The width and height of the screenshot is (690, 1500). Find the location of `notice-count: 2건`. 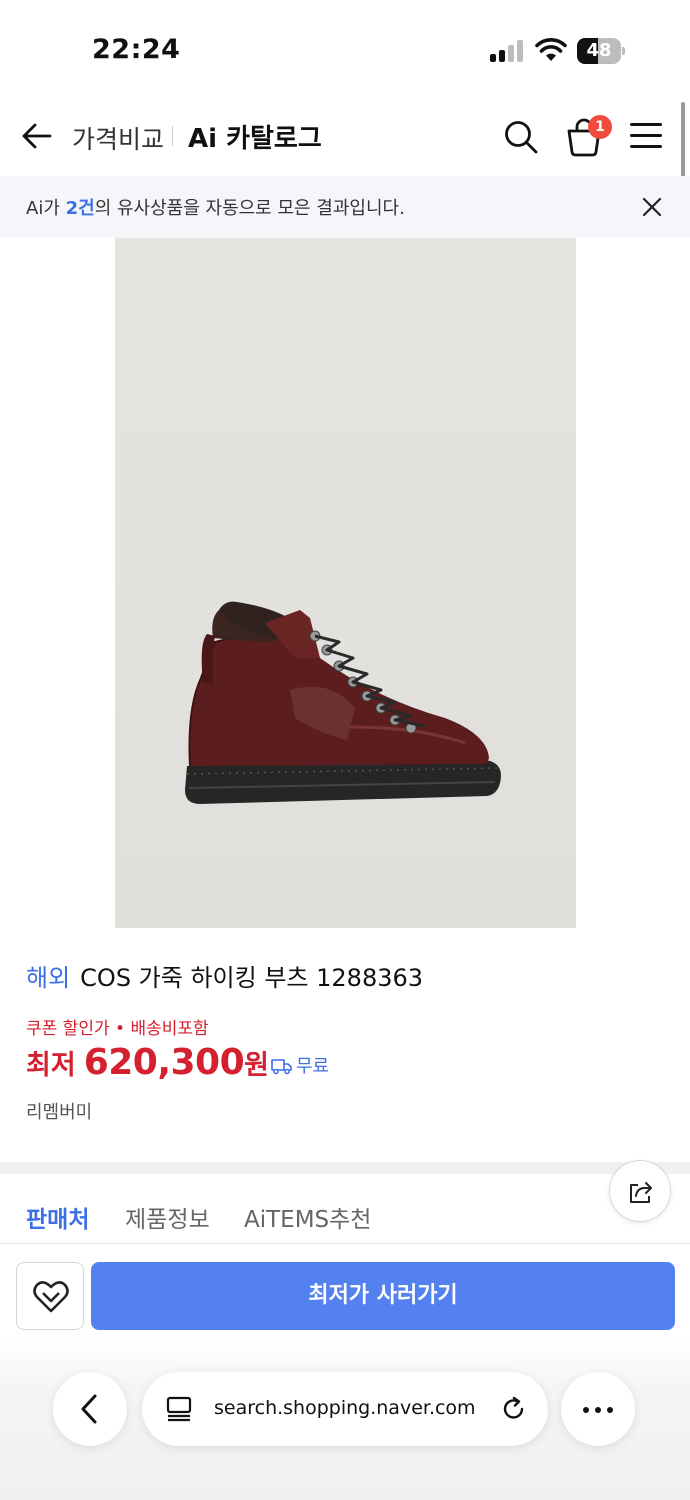

notice-count: 2건 is located at coordinates (80, 208).